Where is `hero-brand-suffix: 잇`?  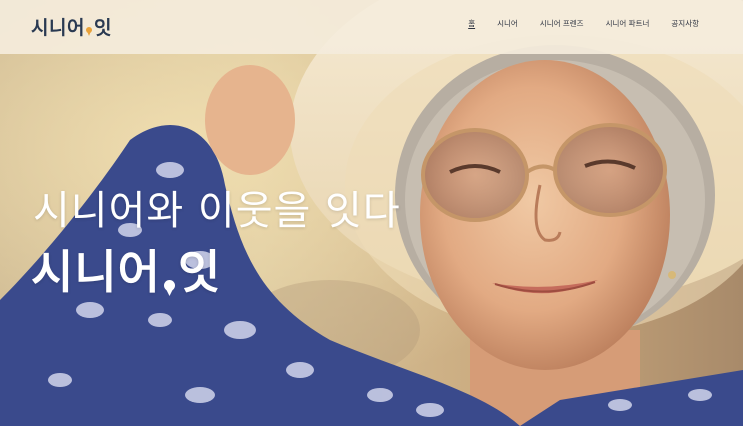
hero-brand-suffix: 잇 is located at coordinates (199, 272).